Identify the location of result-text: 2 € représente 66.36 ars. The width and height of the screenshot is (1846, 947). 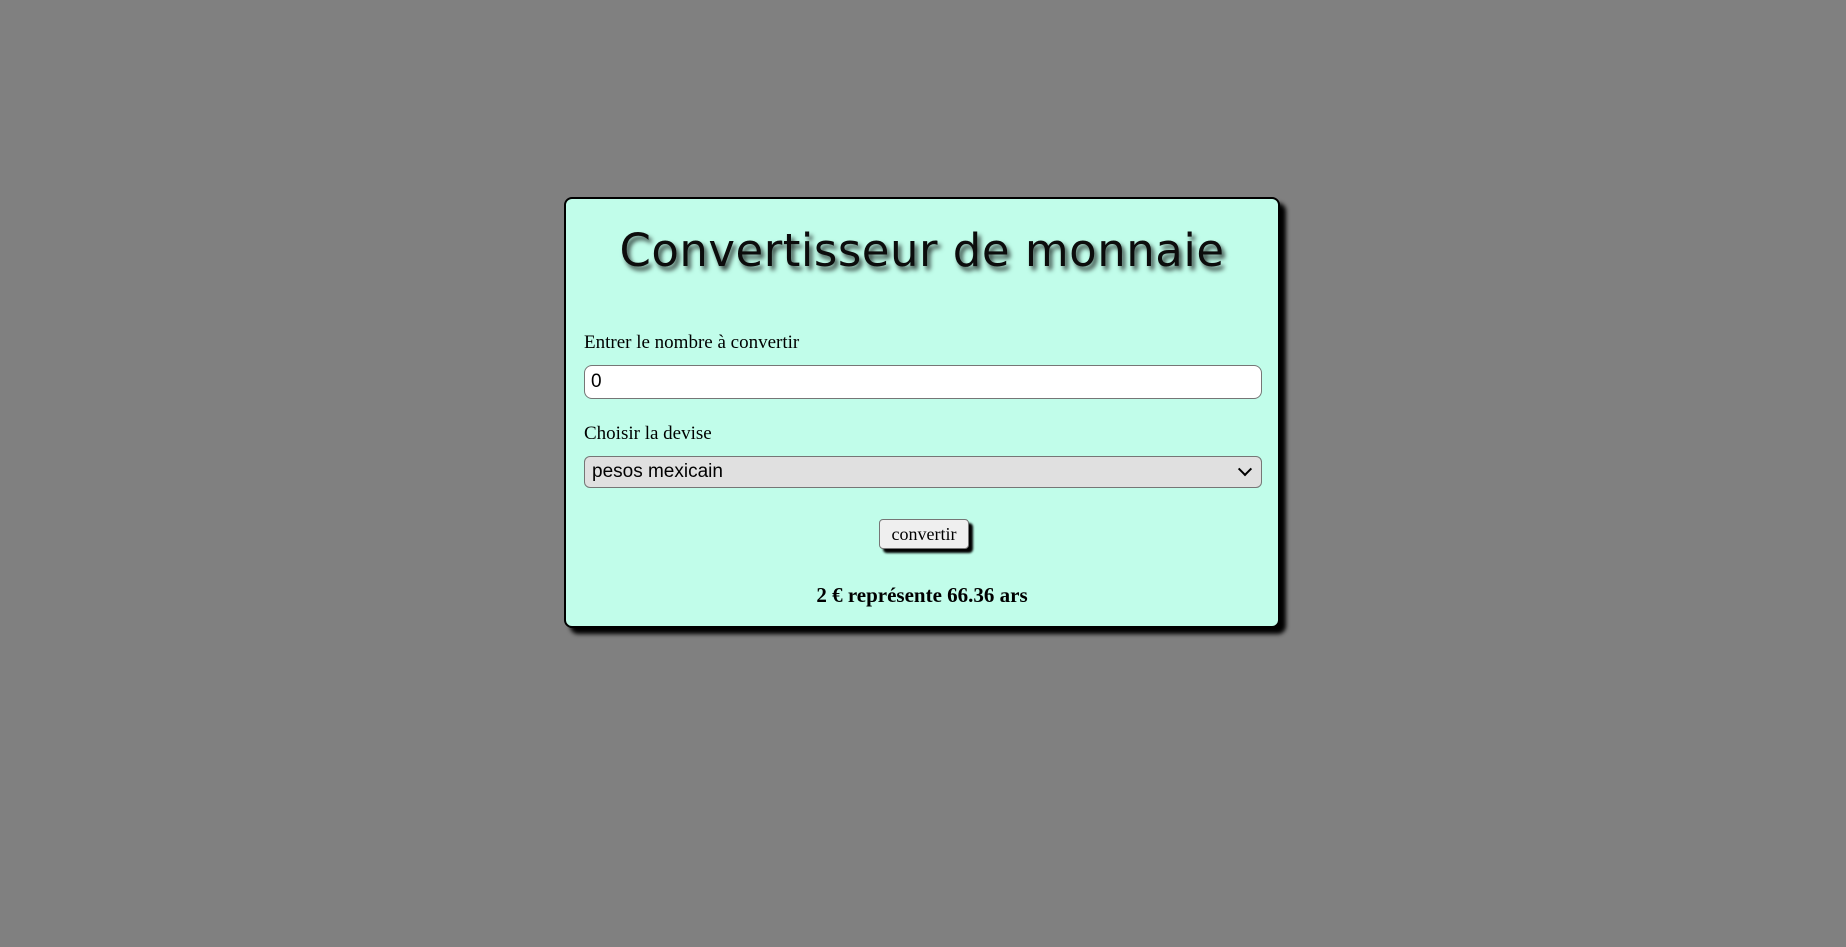
(922, 595).